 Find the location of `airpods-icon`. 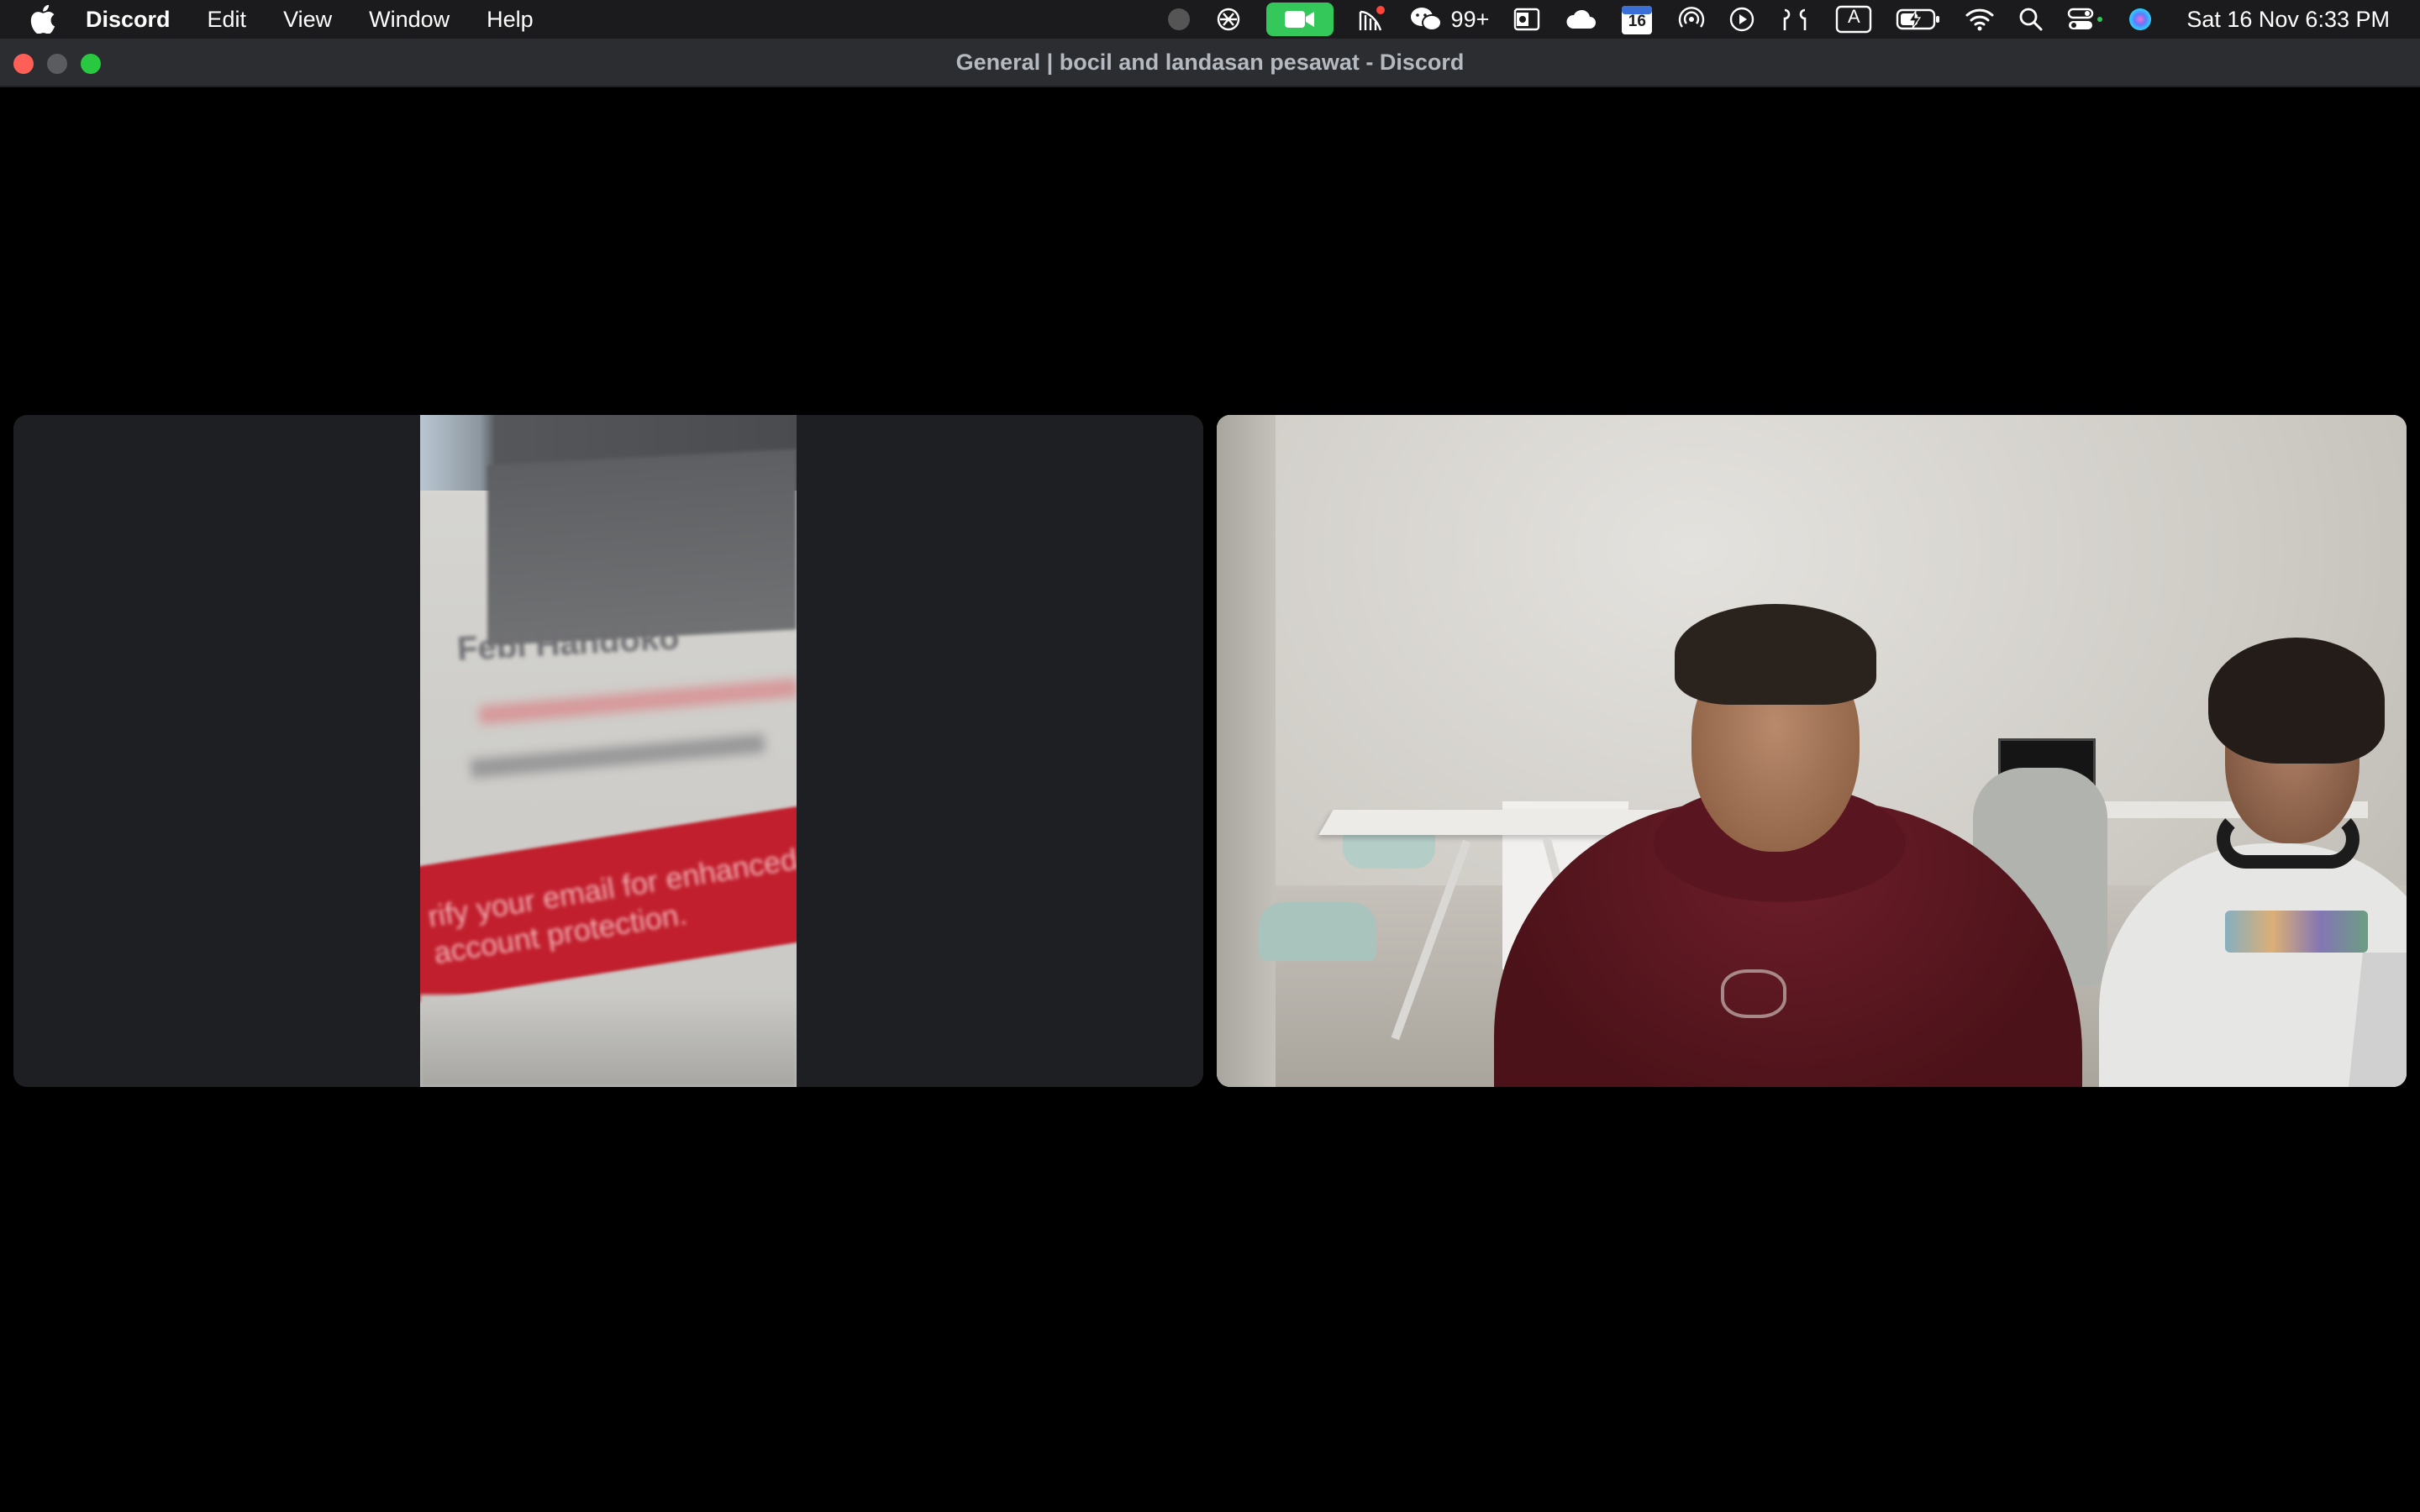

airpods-icon is located at coordinates (1795, 19).